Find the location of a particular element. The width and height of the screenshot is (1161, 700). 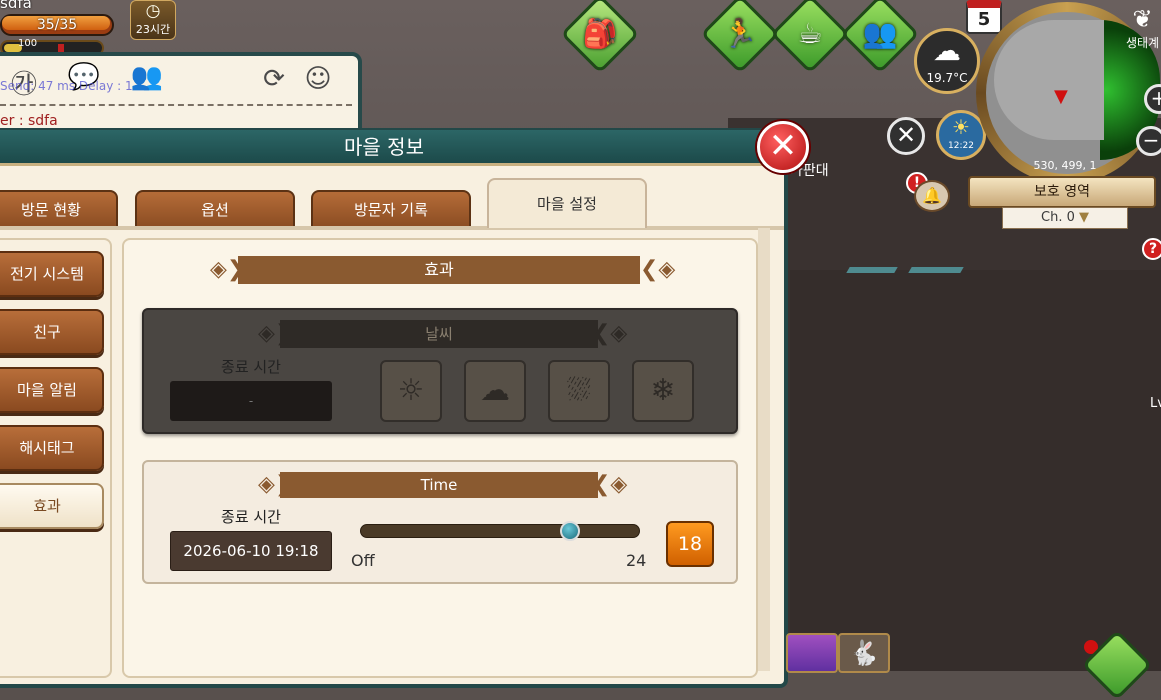

chevron-down-icon: ▼ is located at coordinates (1084, 217).